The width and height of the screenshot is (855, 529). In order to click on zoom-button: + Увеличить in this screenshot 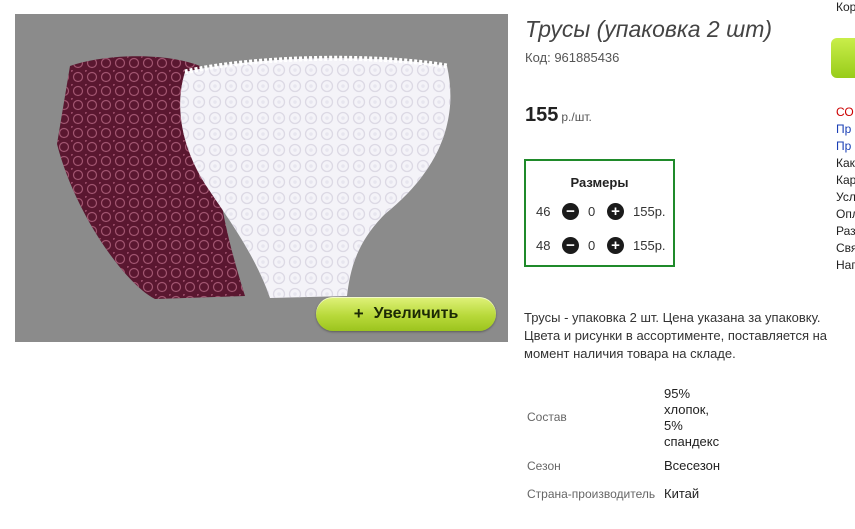, I will do `click(406, 314)`.